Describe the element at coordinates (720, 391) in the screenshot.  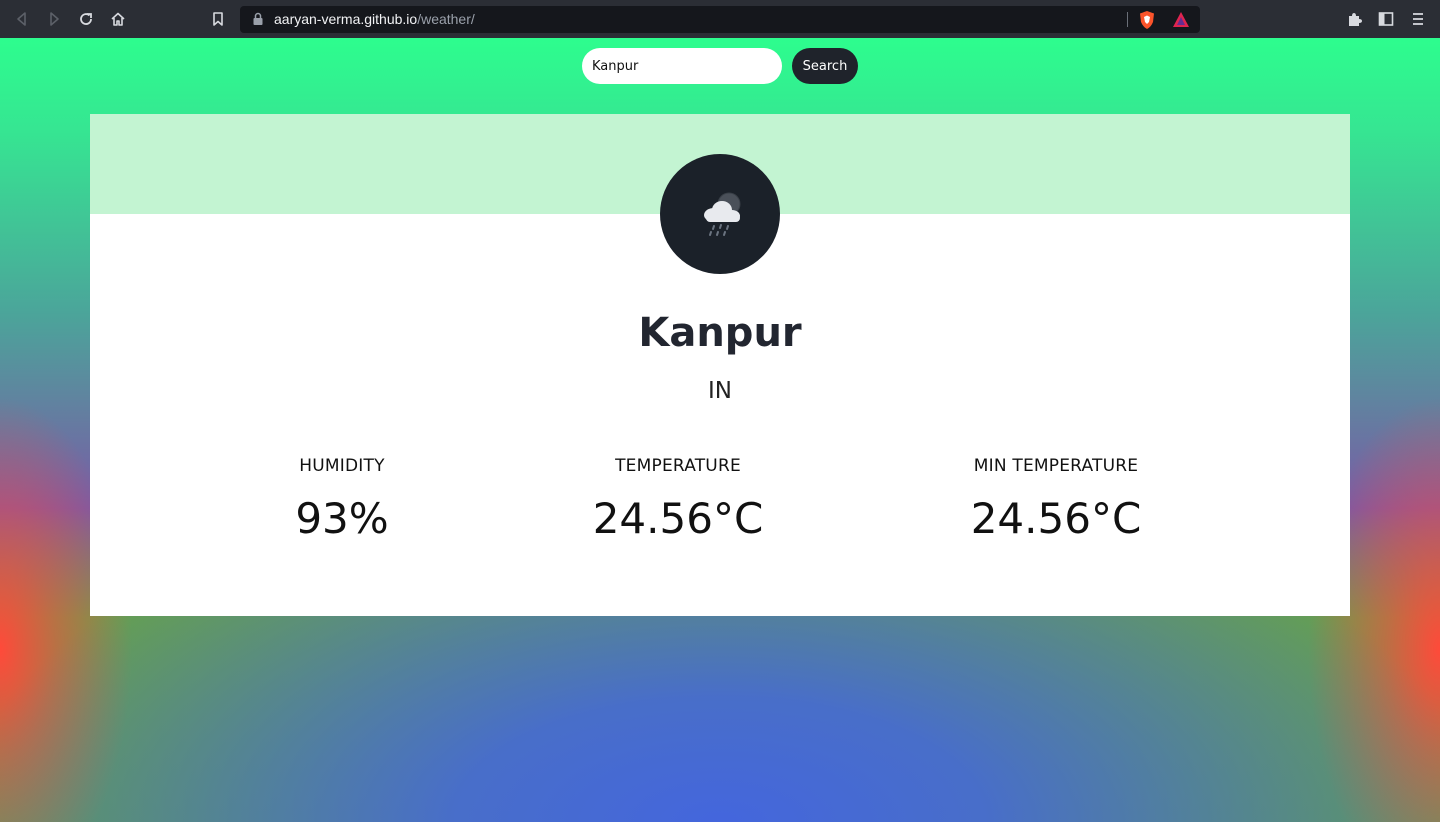
I see `country-code: IN` at that location.